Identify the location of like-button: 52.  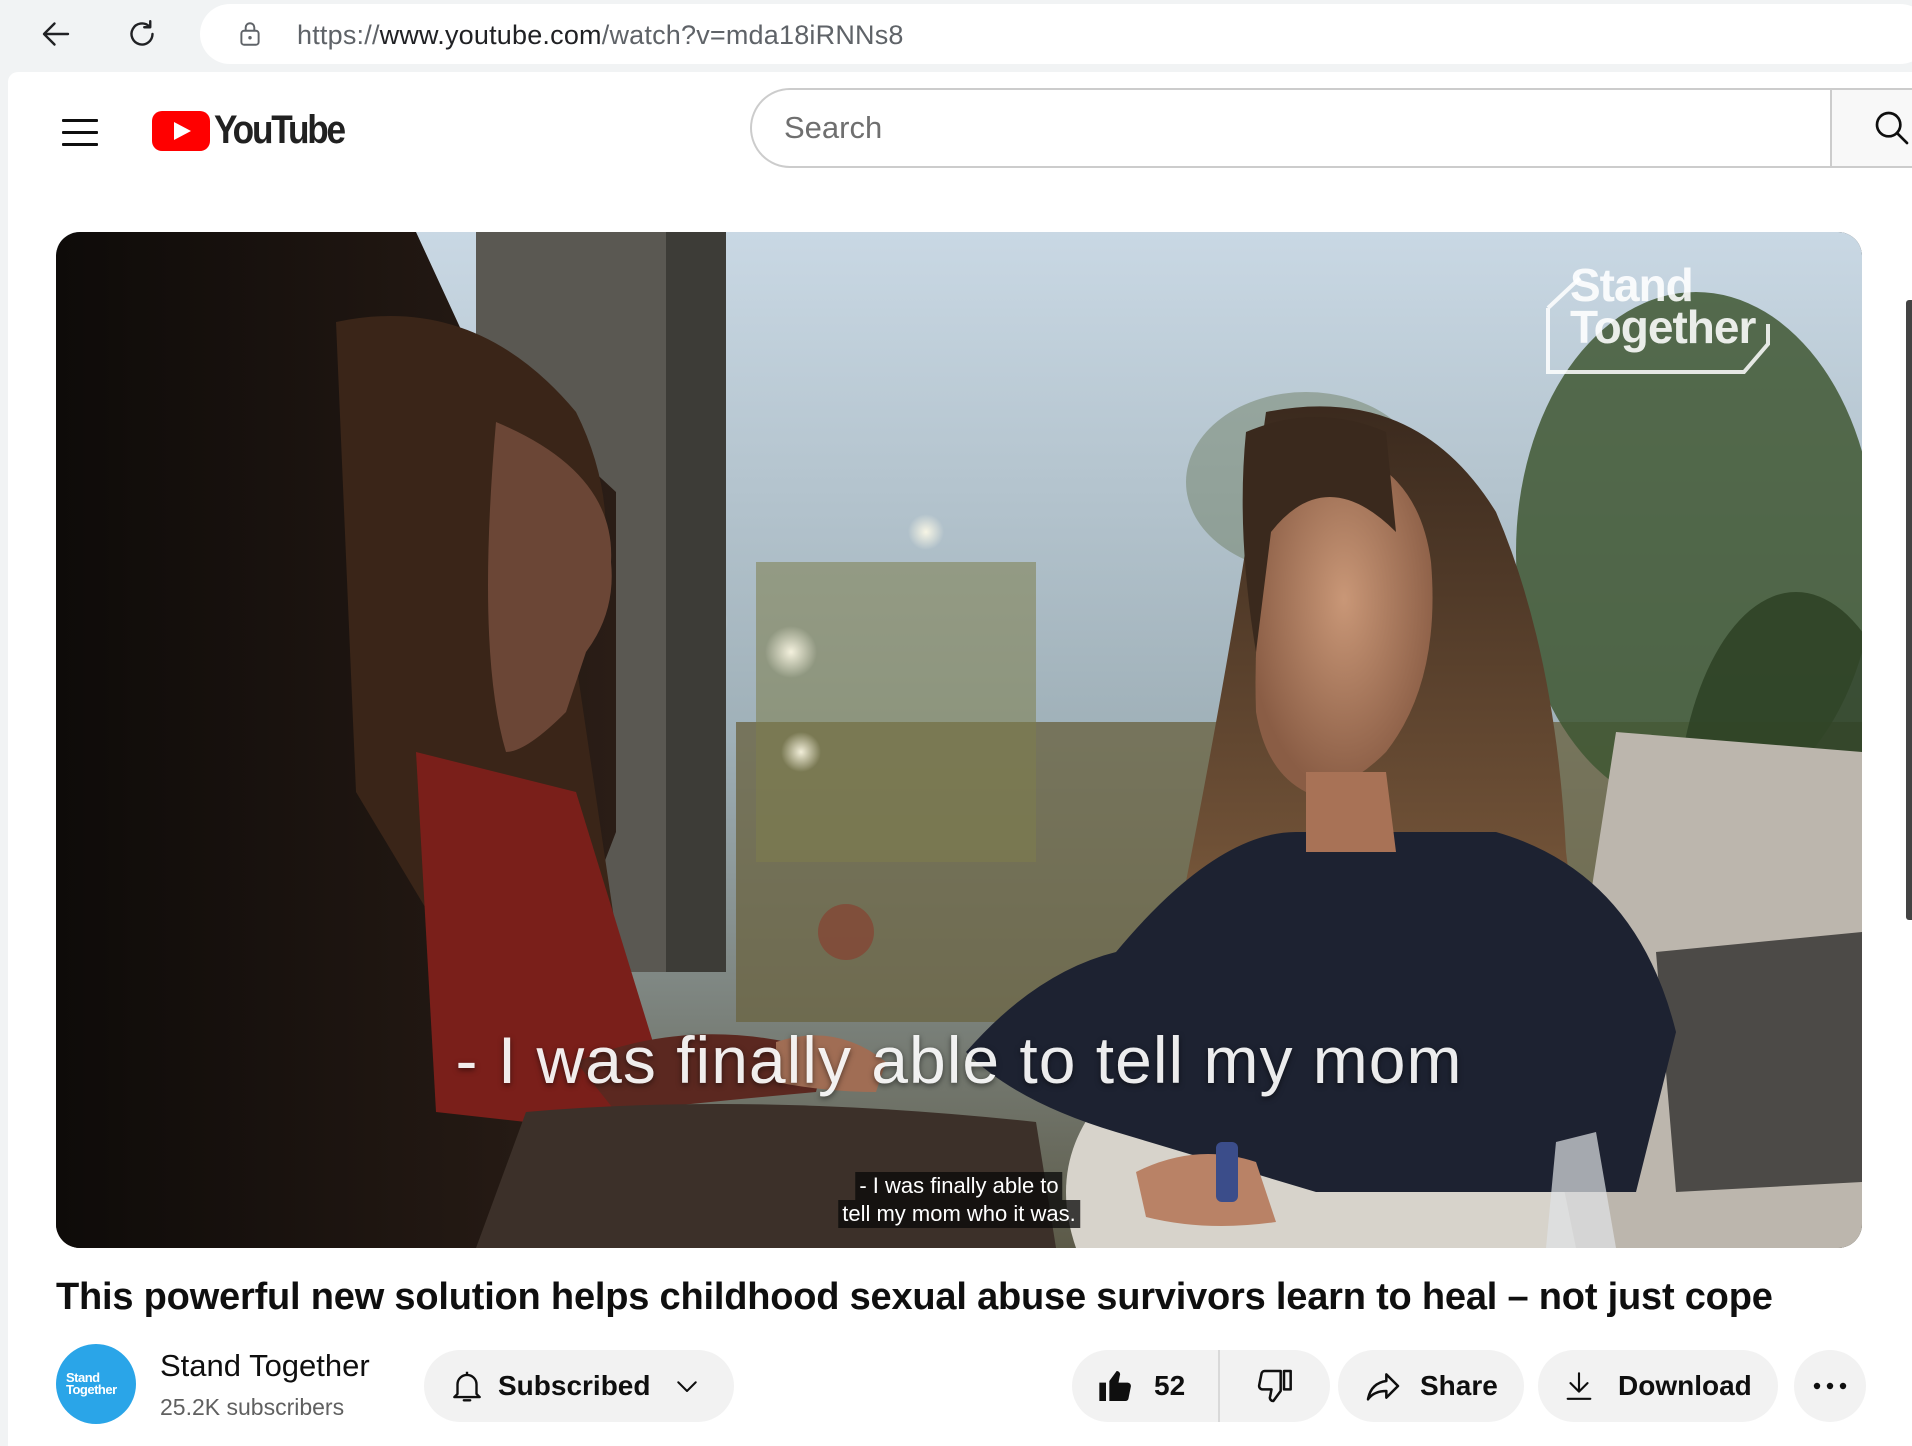
(1146, 1386).